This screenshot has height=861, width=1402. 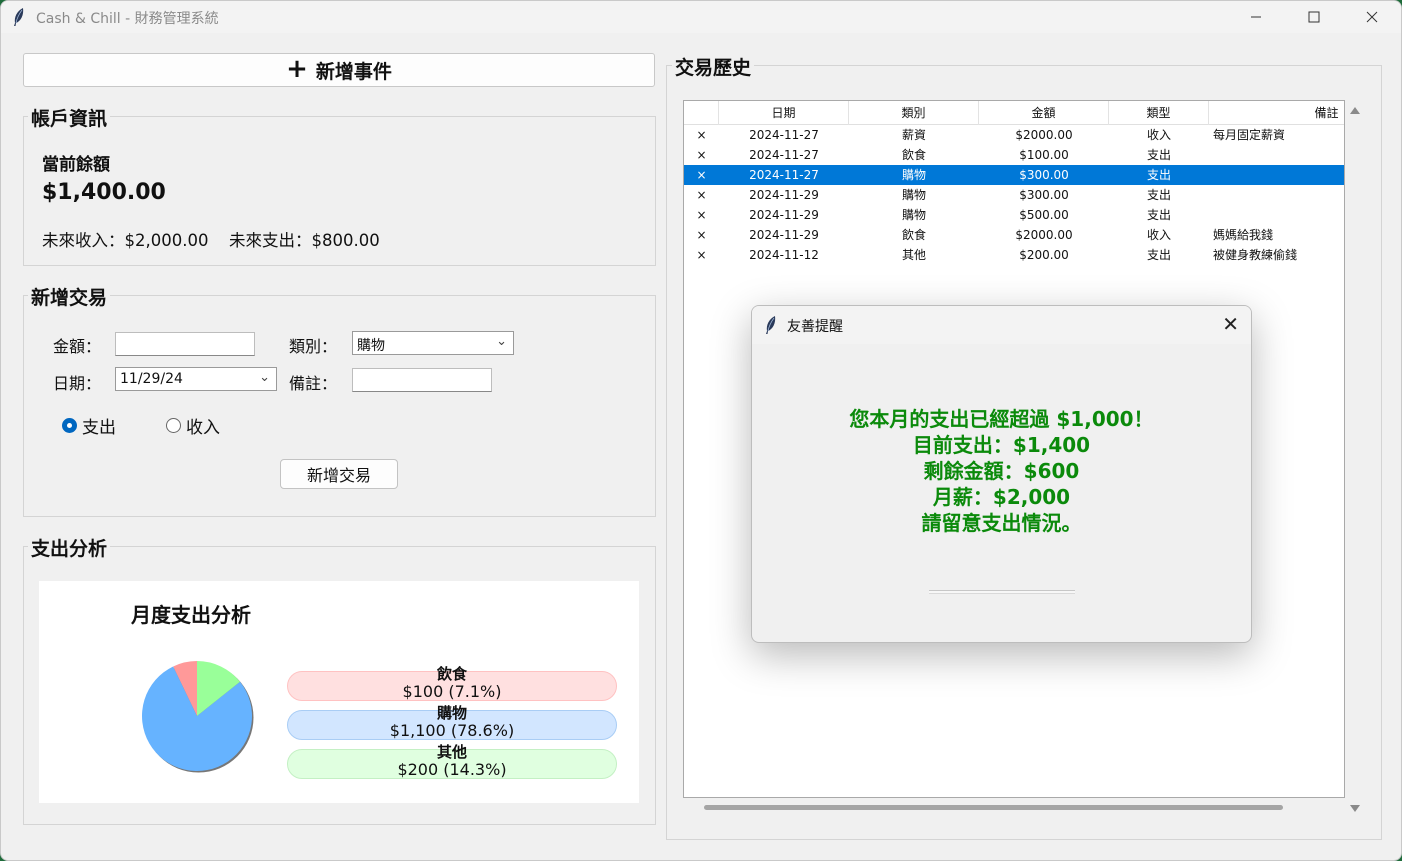 I want to click on table-cell-cat: 其他, so click(x=913, y=255).